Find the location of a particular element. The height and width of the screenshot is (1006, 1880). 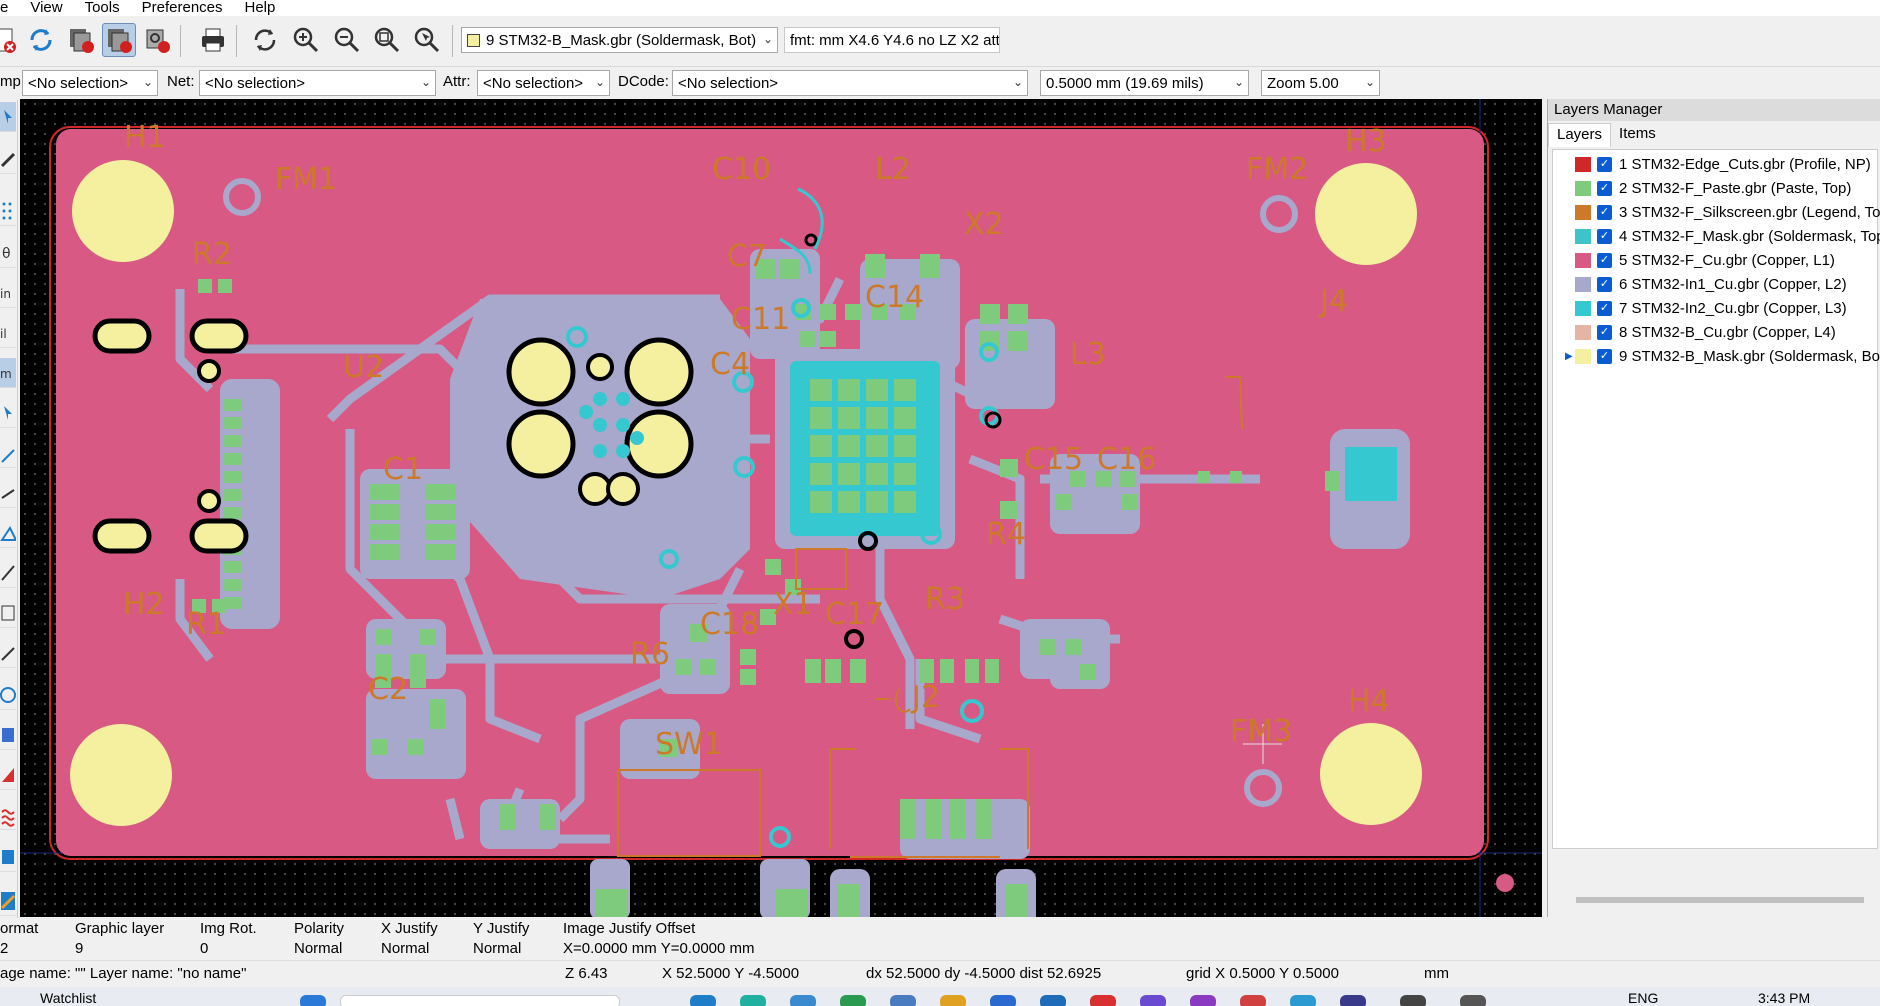

cursor-shape-icon is located at coordinates (8, 413).